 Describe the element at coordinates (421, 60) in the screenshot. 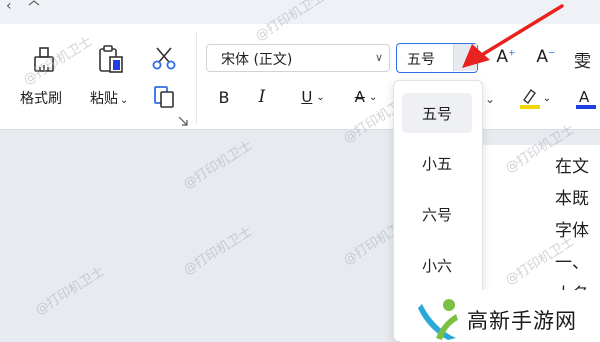

I see `font-size-value: 五号` at that location.